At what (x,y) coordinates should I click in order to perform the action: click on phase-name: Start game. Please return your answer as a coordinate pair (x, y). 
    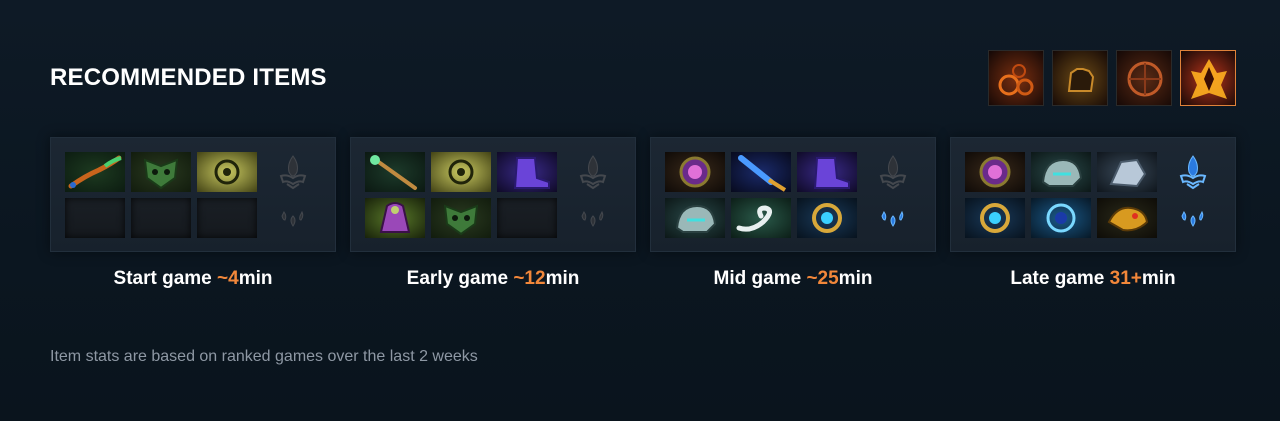
    Looking at the image, I should click on (165, 278).